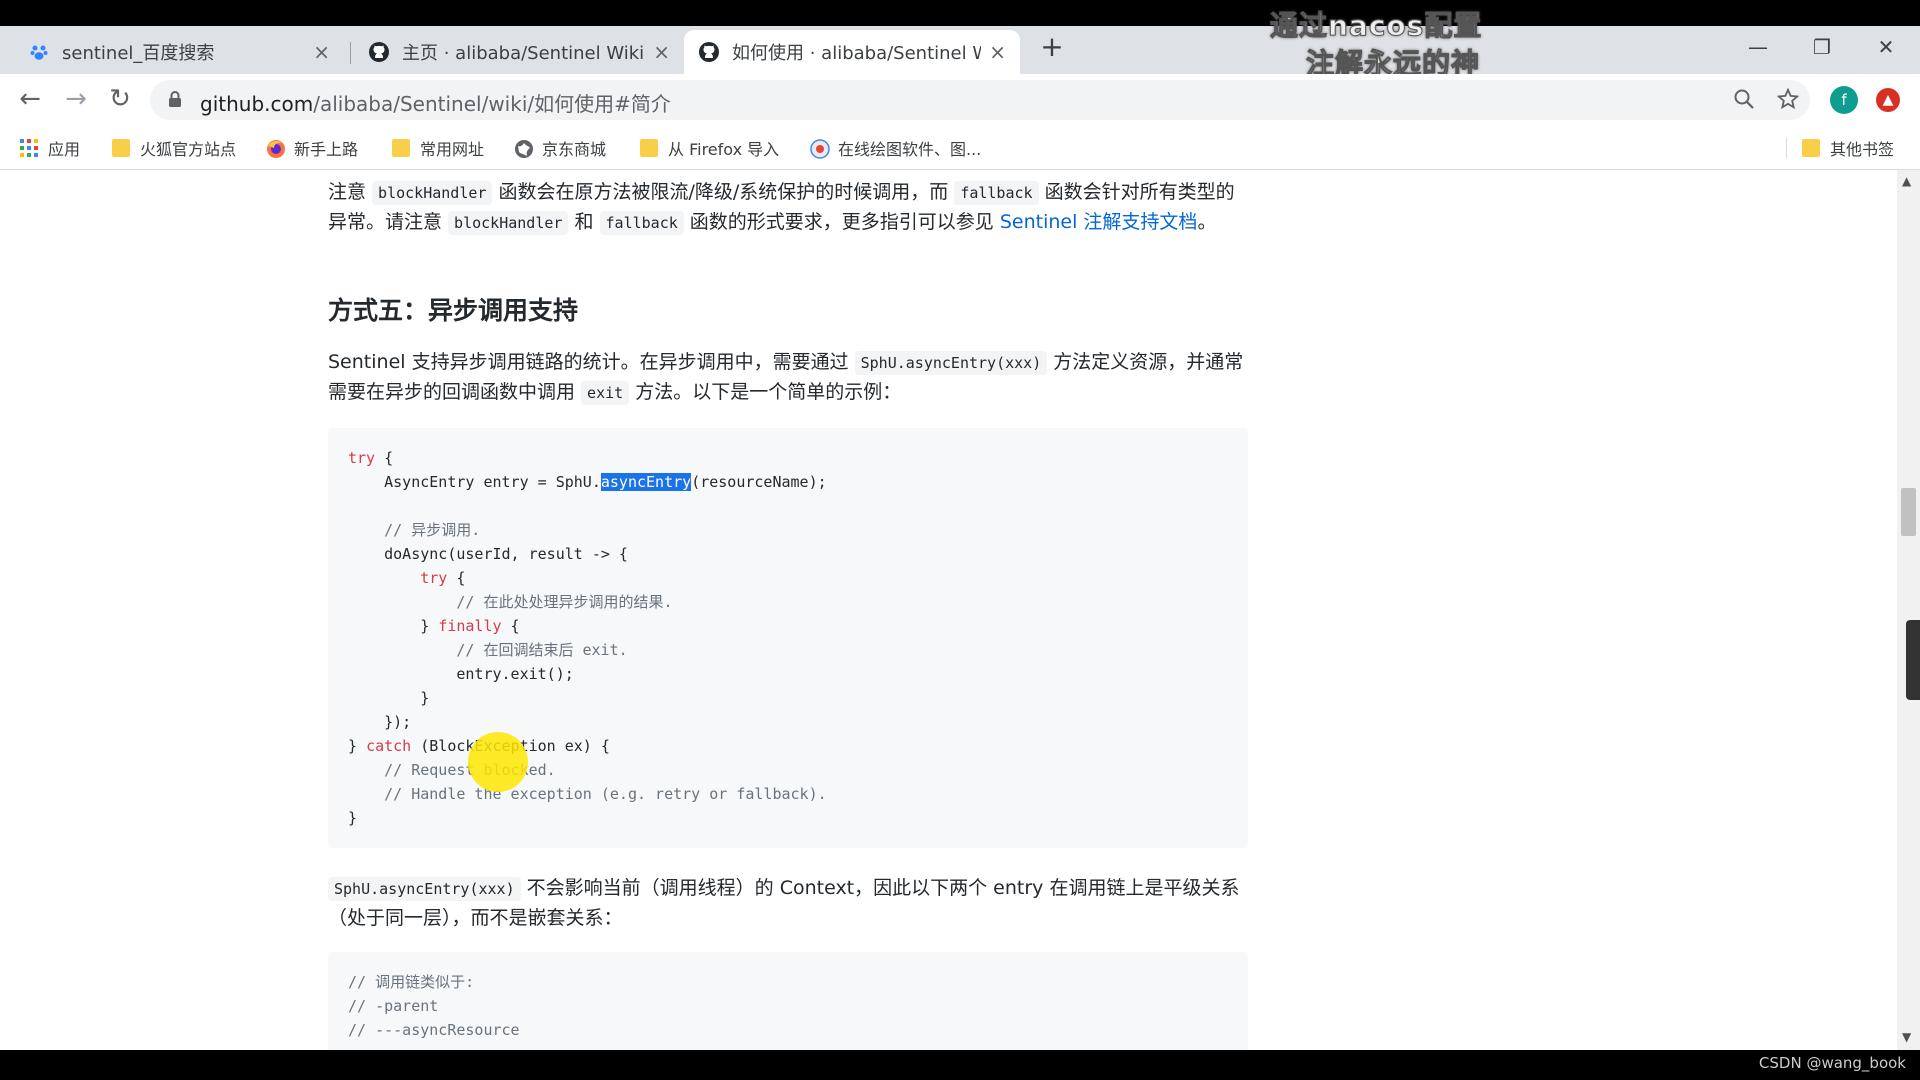  What do you see at coordinates (1908, 610) in the screenshot?
I see `page-scrollbar: ▲ ▼` at bounding box center [1908, 610].